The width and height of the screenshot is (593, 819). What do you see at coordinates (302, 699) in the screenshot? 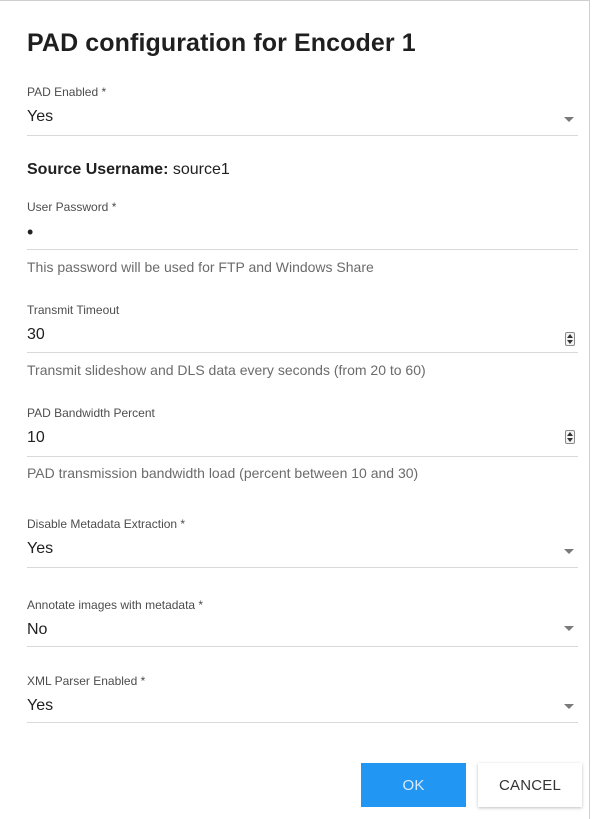
I see `xml-parser-select: XML Parser Enabled * Yes` at bounding box center [302, 699].